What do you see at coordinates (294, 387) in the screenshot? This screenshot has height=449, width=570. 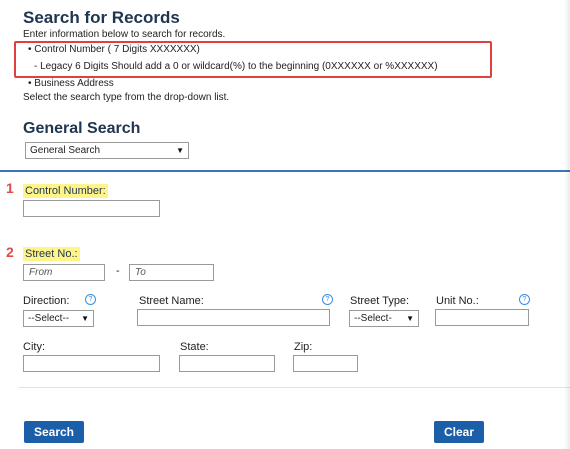 I see `form-divider` at bounding box center [294, 387].